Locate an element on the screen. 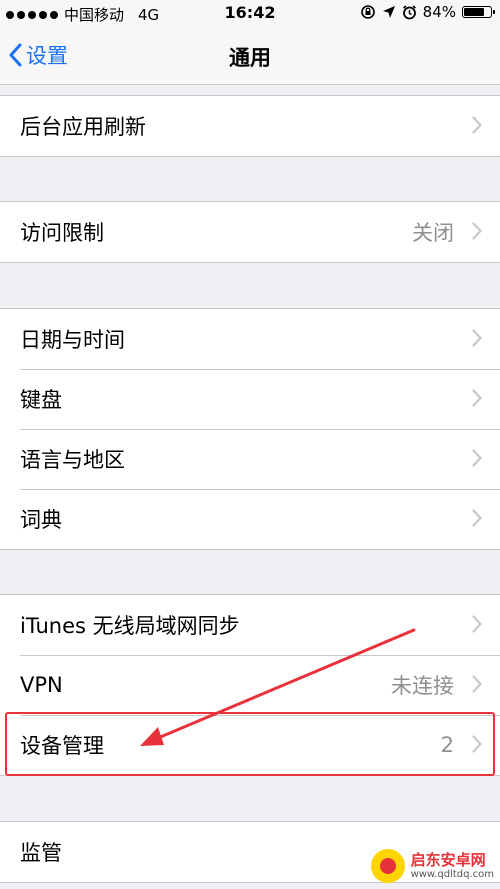 The height and width of the screenshot is (889, 500). row-label: 访问限制 is located at coordinates (62, 233).